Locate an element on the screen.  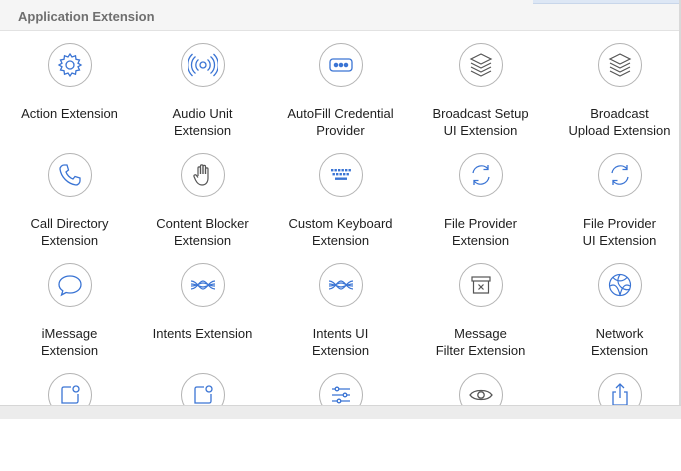
template-label: Intents Extension is located at coordinates (202, 333).